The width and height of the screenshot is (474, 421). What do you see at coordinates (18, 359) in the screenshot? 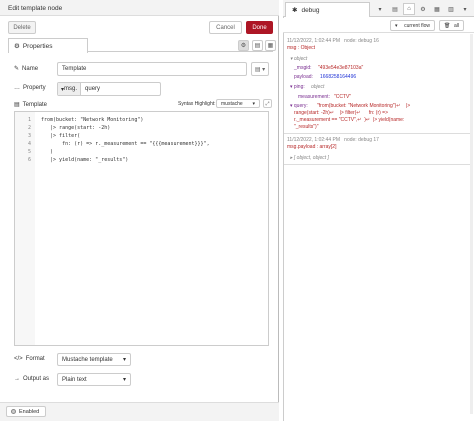
I see `code-icon: </>` at bounding box center [18, 359].